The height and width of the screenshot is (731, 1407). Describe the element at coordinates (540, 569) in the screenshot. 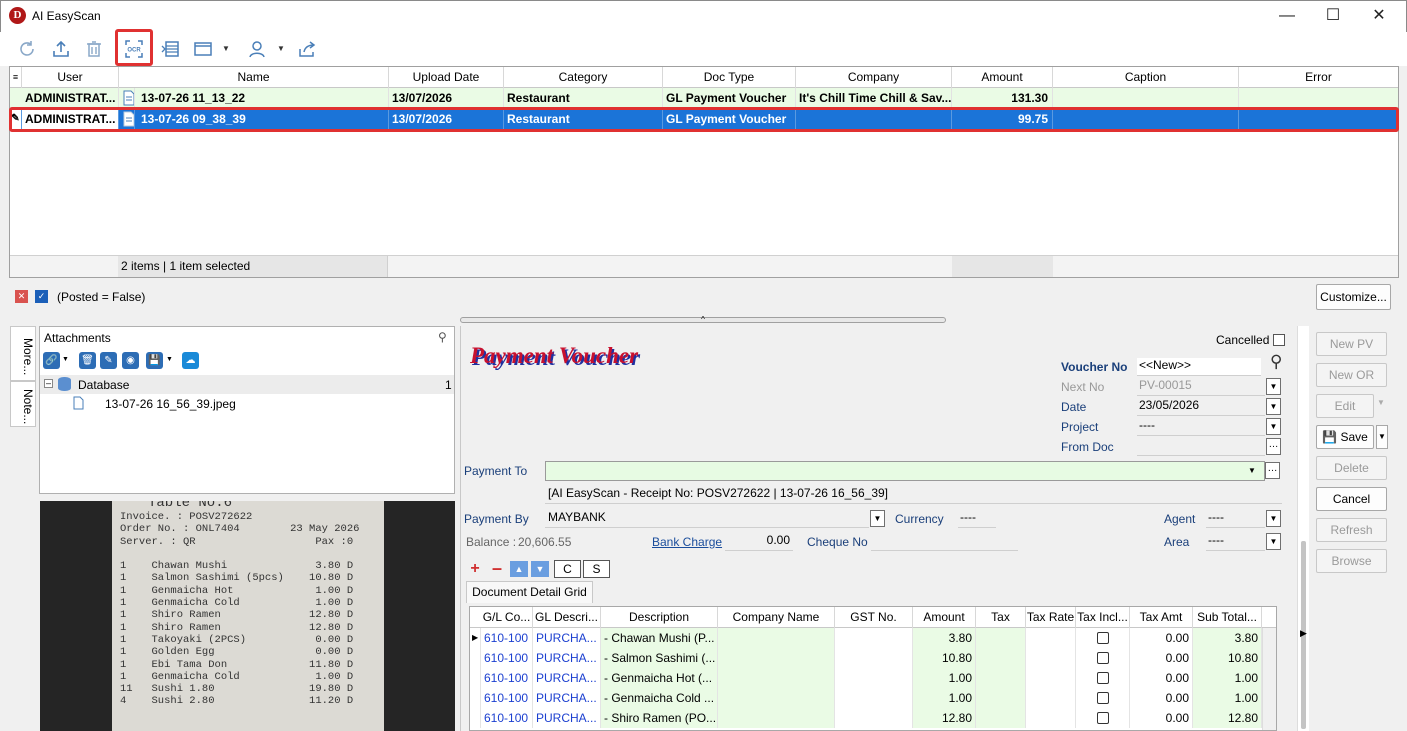

I see `move-down-icon: ▼` at that location.